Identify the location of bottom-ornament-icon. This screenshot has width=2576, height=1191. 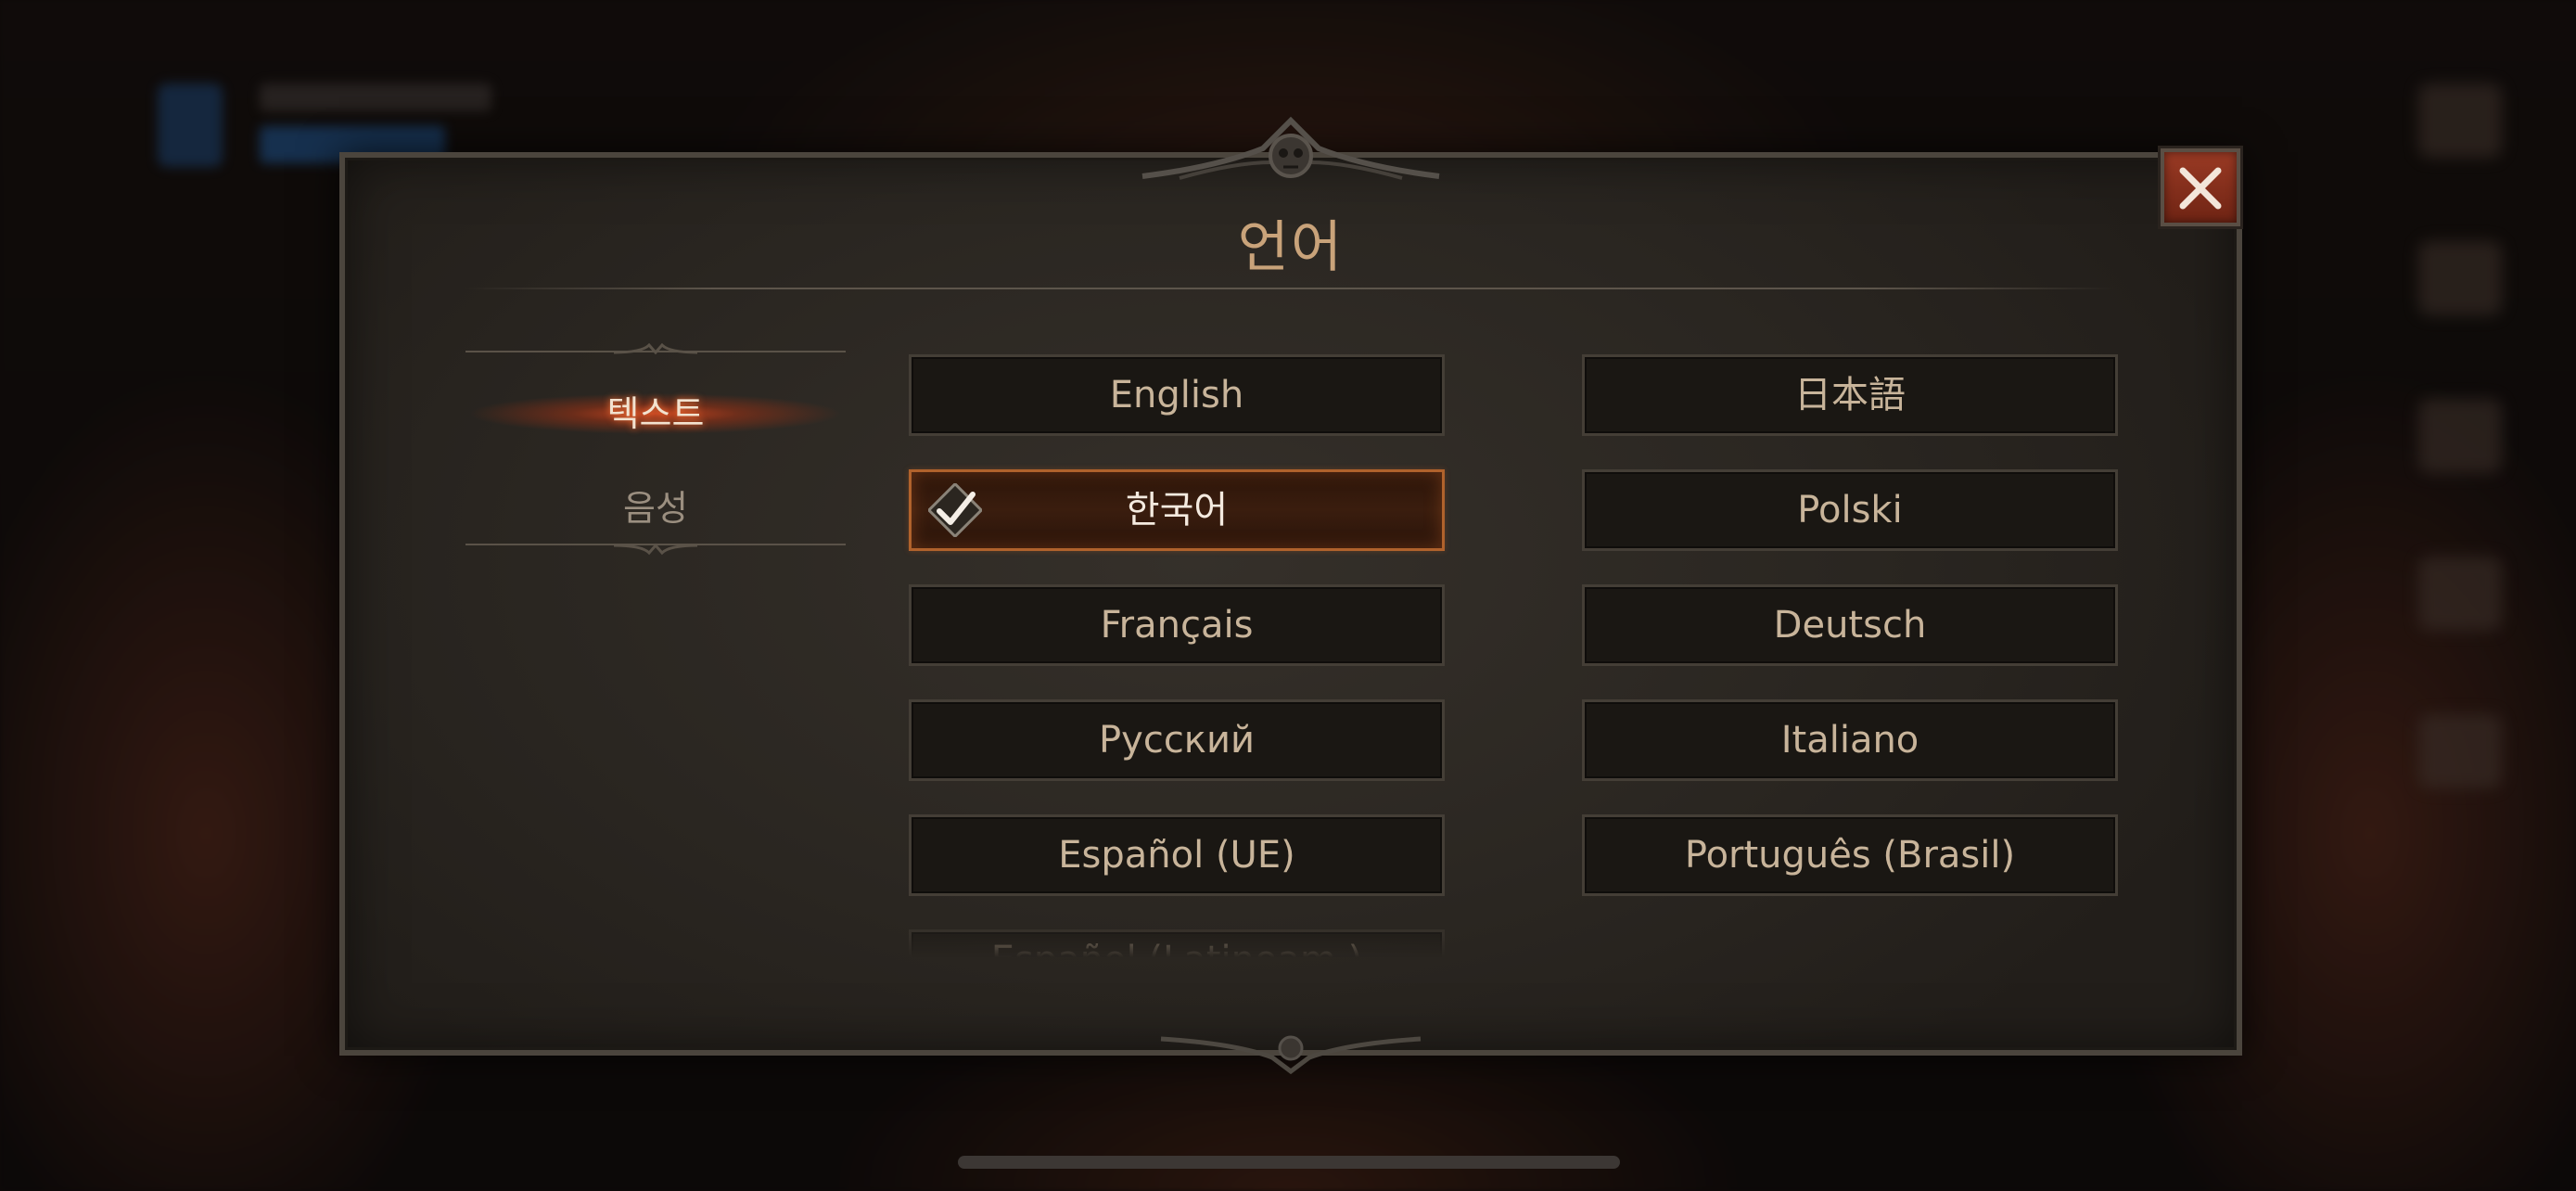
(1291, 1055).